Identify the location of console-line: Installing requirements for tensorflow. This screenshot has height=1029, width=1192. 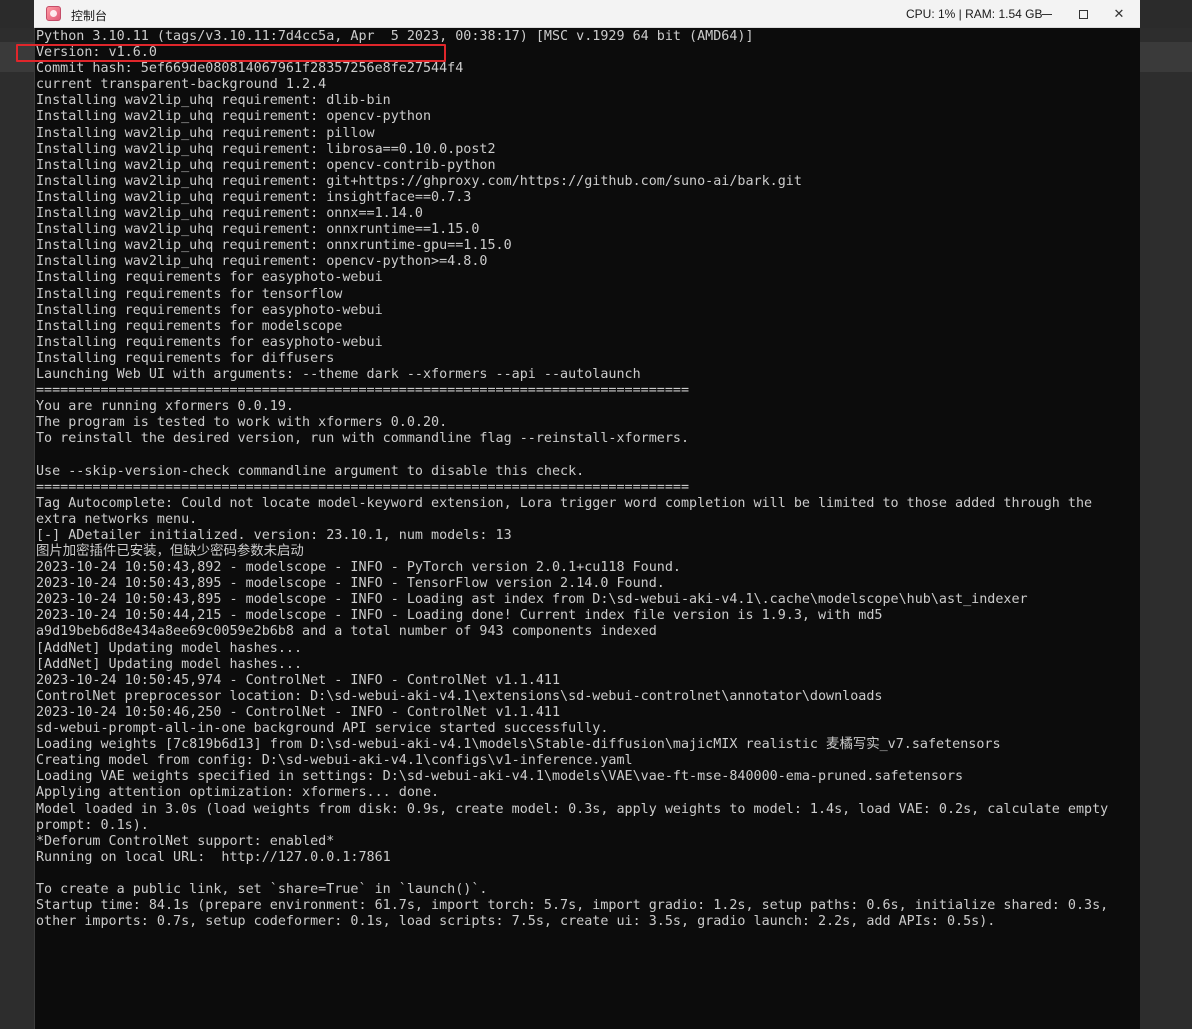
(189, 294).